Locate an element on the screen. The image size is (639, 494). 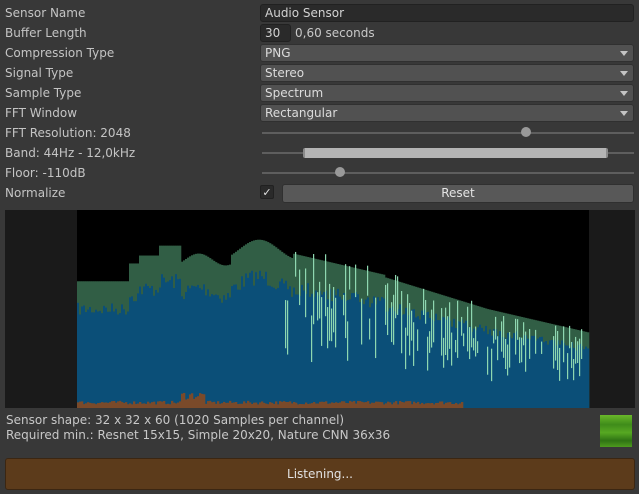
row-normalize: Normalize ✓ Reset is located at coordinates (319, 193).